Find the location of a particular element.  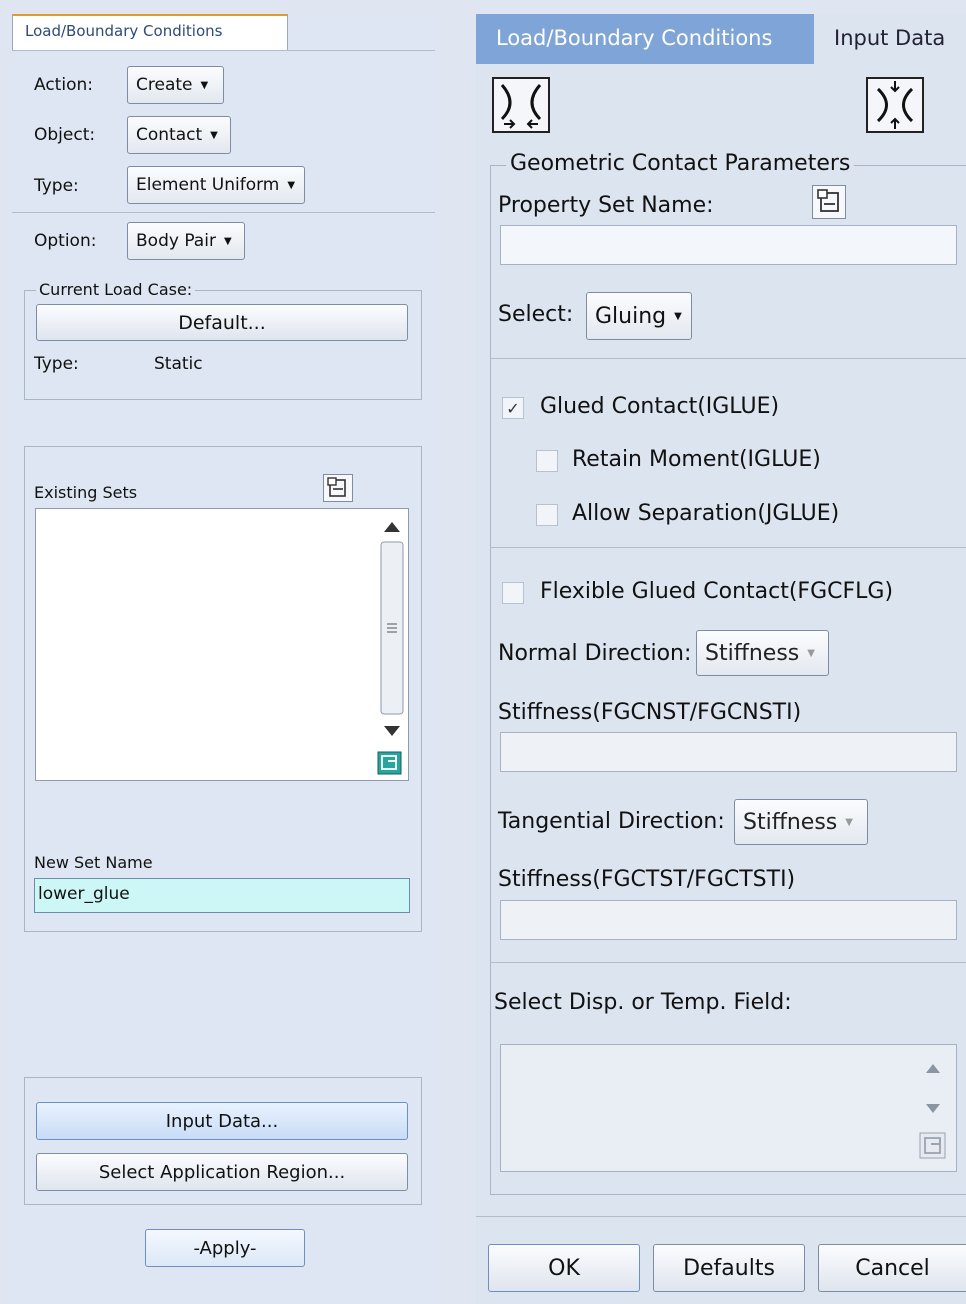

action-label: Action: is located at coordinates (63, 85).